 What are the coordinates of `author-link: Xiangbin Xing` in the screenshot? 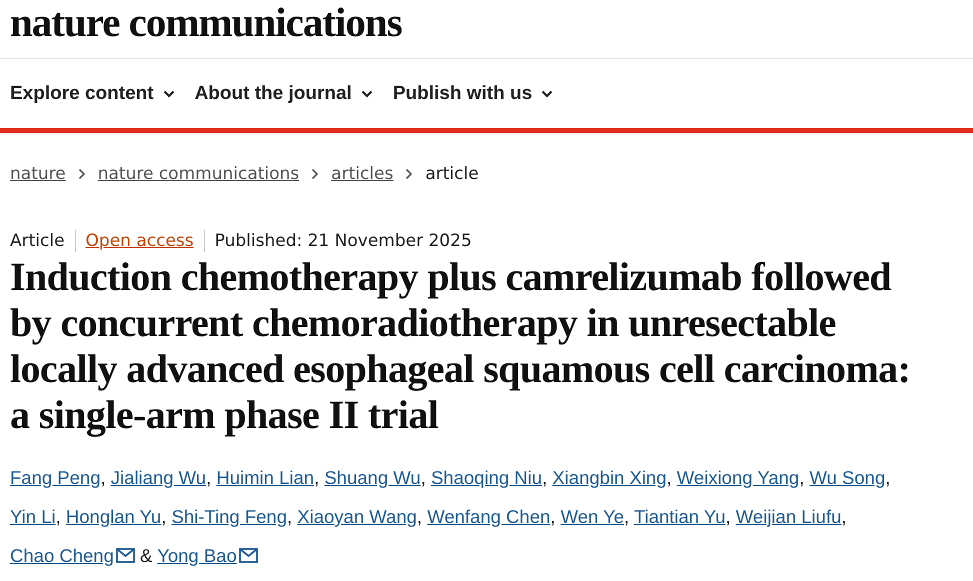 It's located at (609, 477).